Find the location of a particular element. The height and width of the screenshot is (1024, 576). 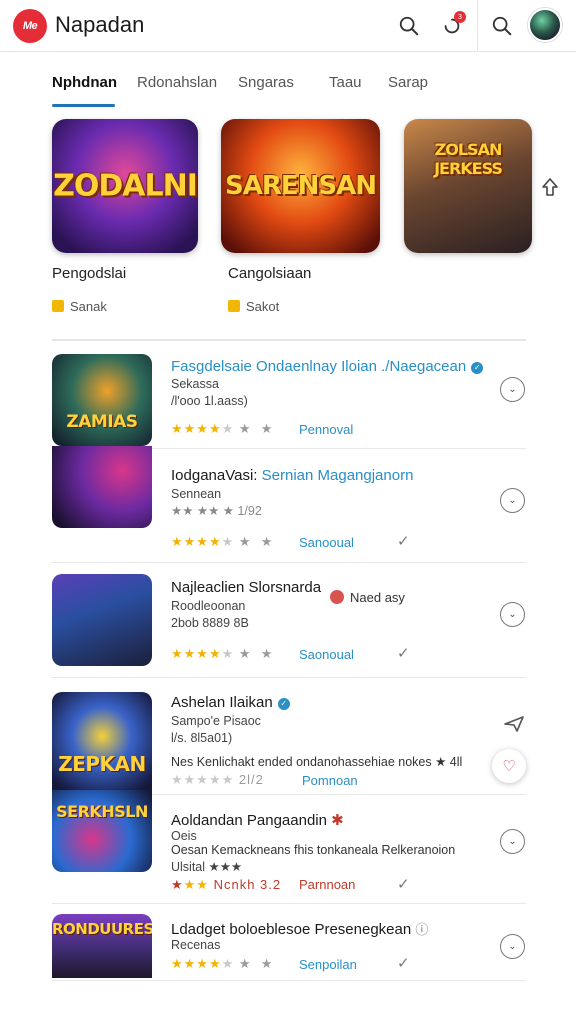

app-thumbnail: ZAMIAS is located at coordinates (102, 400).